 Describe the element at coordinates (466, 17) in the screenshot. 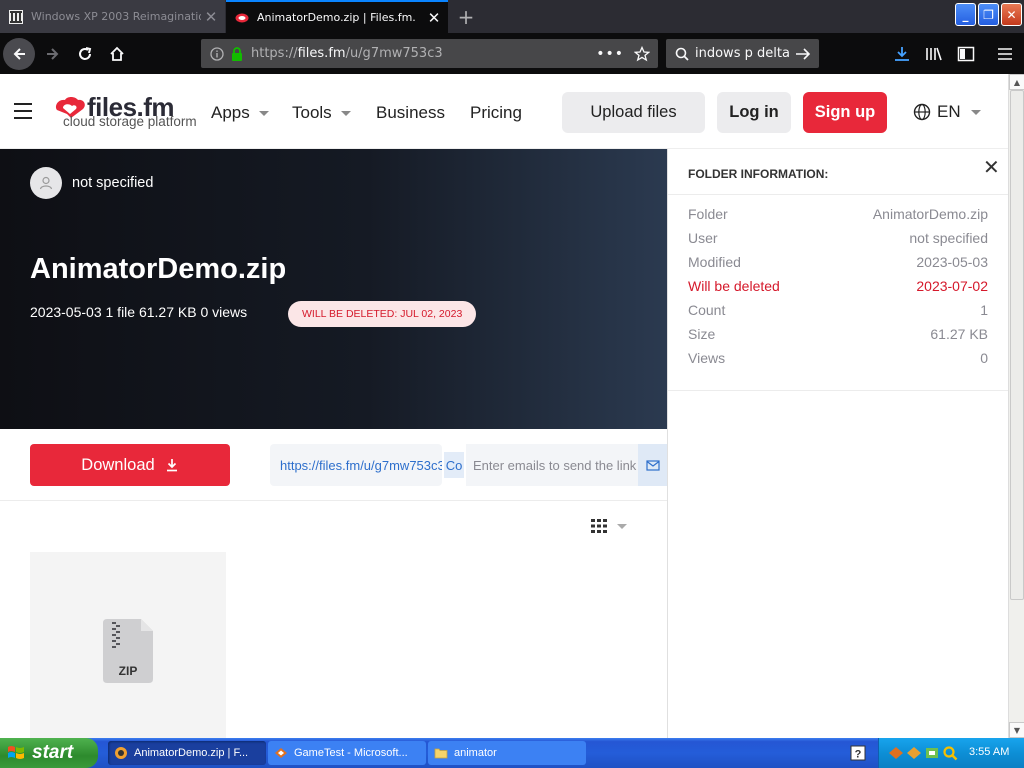

I see `new-tab-plus-icon: +` at that location.